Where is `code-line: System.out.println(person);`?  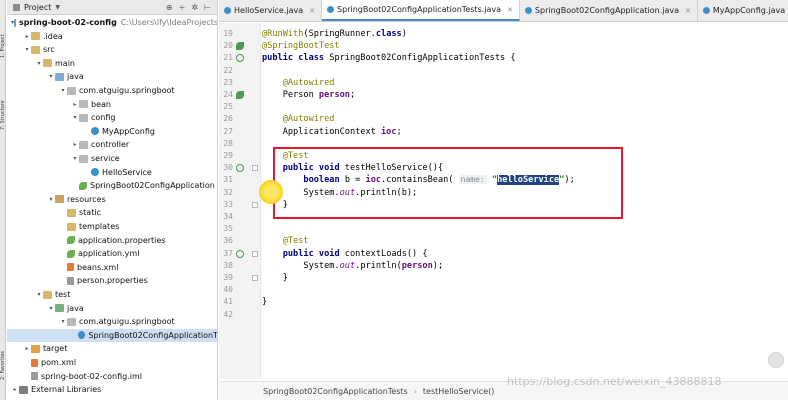 code-line: System.out.println(person); is located at coordinates (352, 267).